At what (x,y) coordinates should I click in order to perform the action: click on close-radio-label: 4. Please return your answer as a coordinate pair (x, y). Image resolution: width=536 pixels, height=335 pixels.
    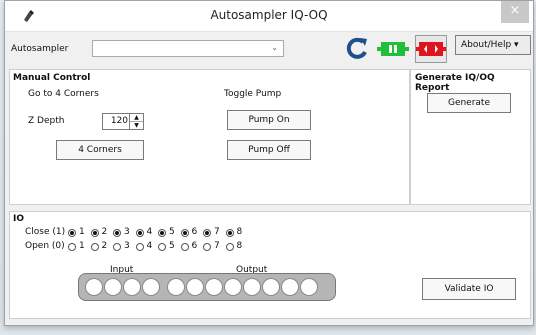
    Looking at the image, I should click on (149, 232).